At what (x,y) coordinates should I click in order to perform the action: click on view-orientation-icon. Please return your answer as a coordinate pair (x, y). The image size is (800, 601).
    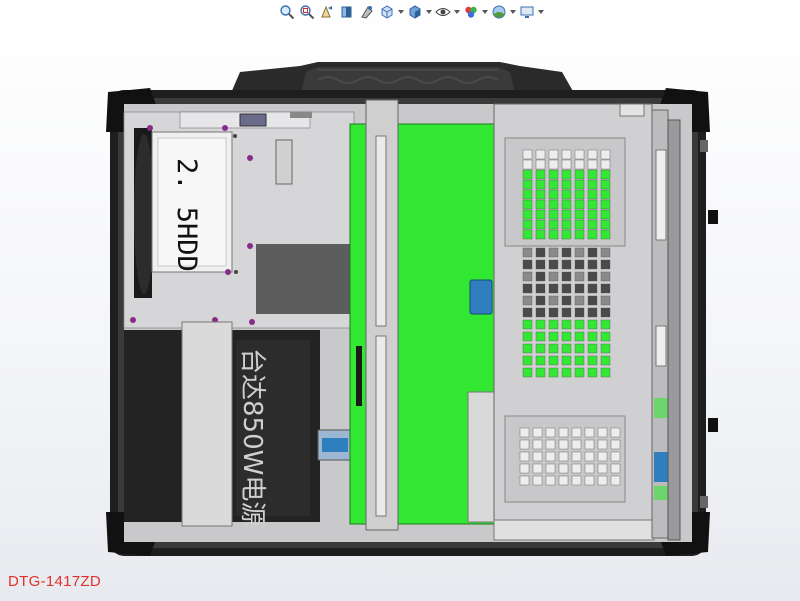
    Looking at the image, I should click on (387, 12).